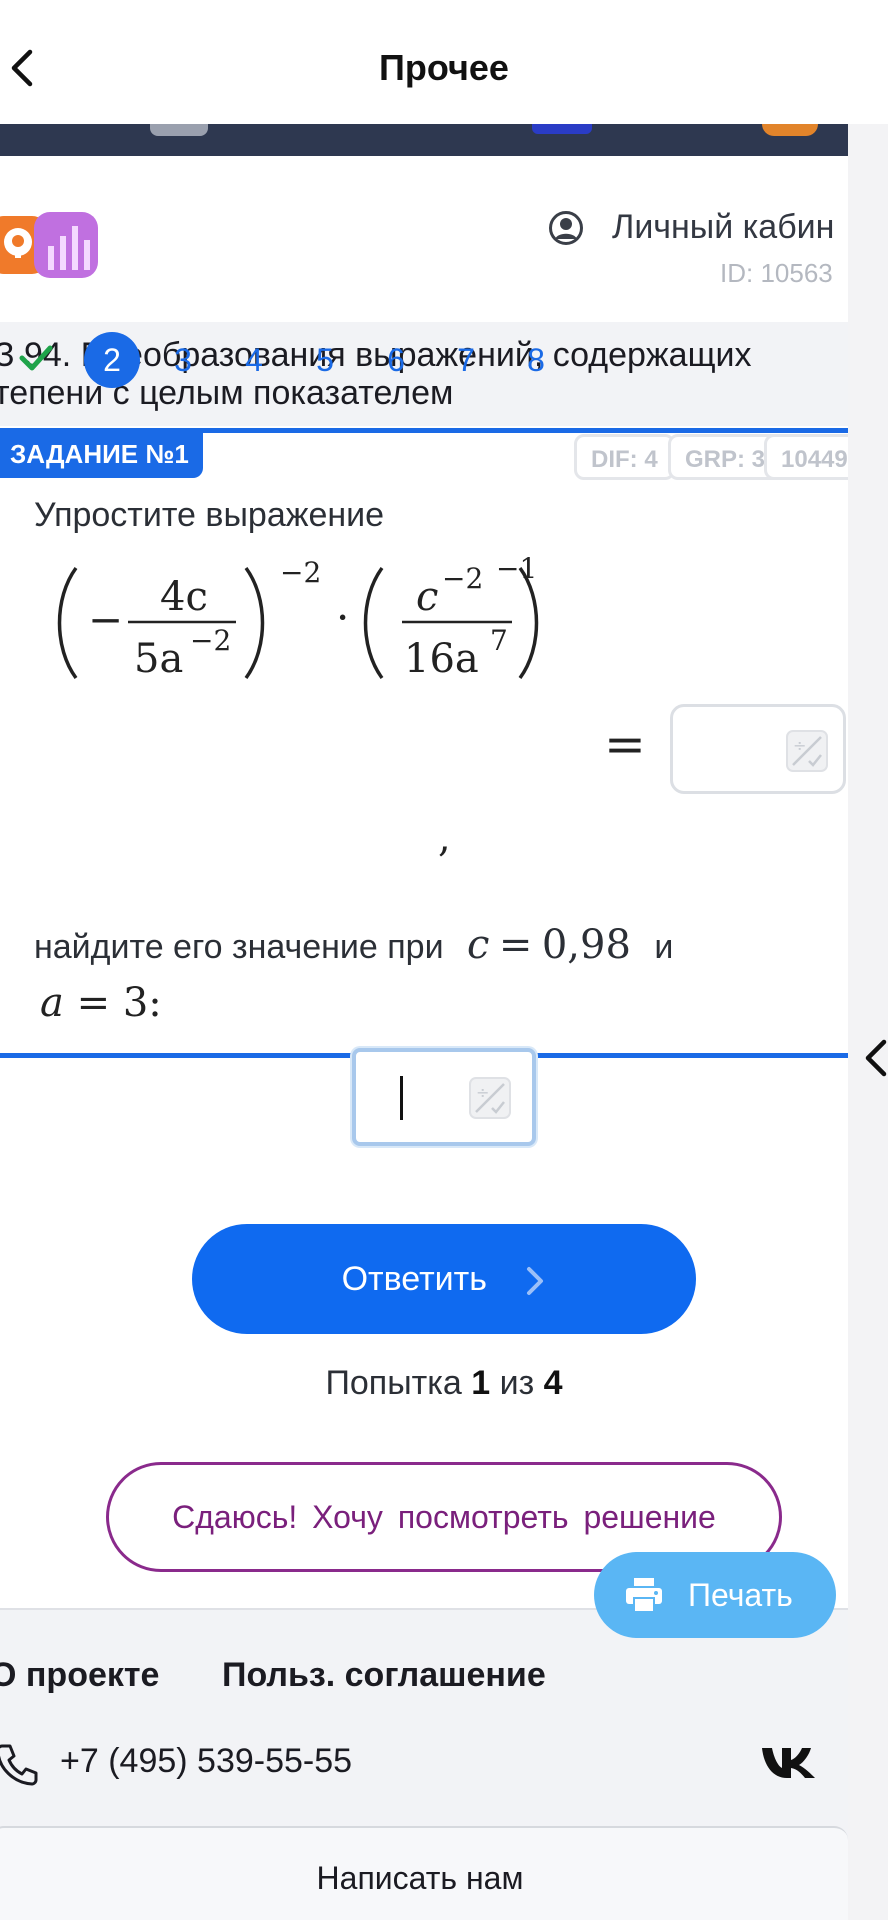  I want to click on submit-button: Ответить, so click(444, 1279).